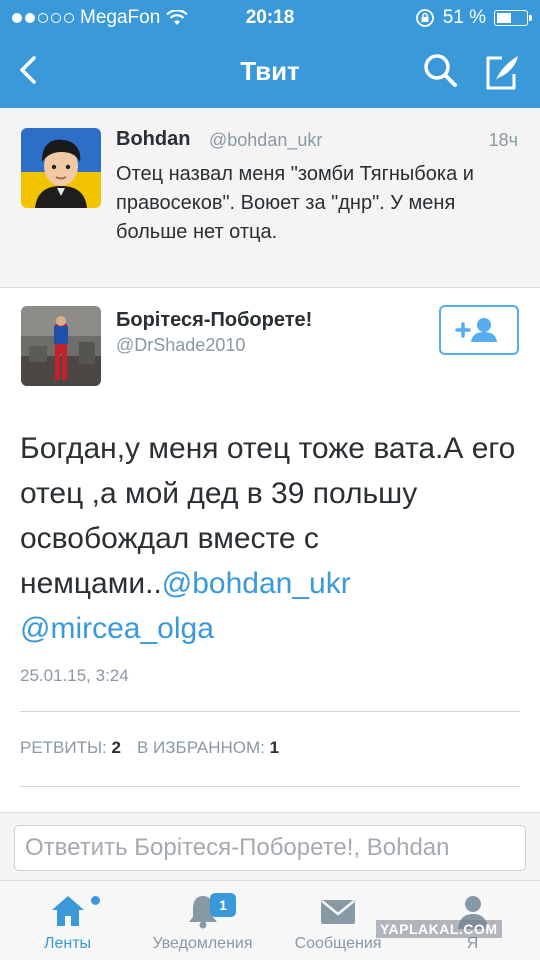 This screenshot has width=540, height=960. What do you see at coordinates (153, 139) in the screenshot?
I see `parent-author-name: Bohdan` at bounding box center [153, 139].